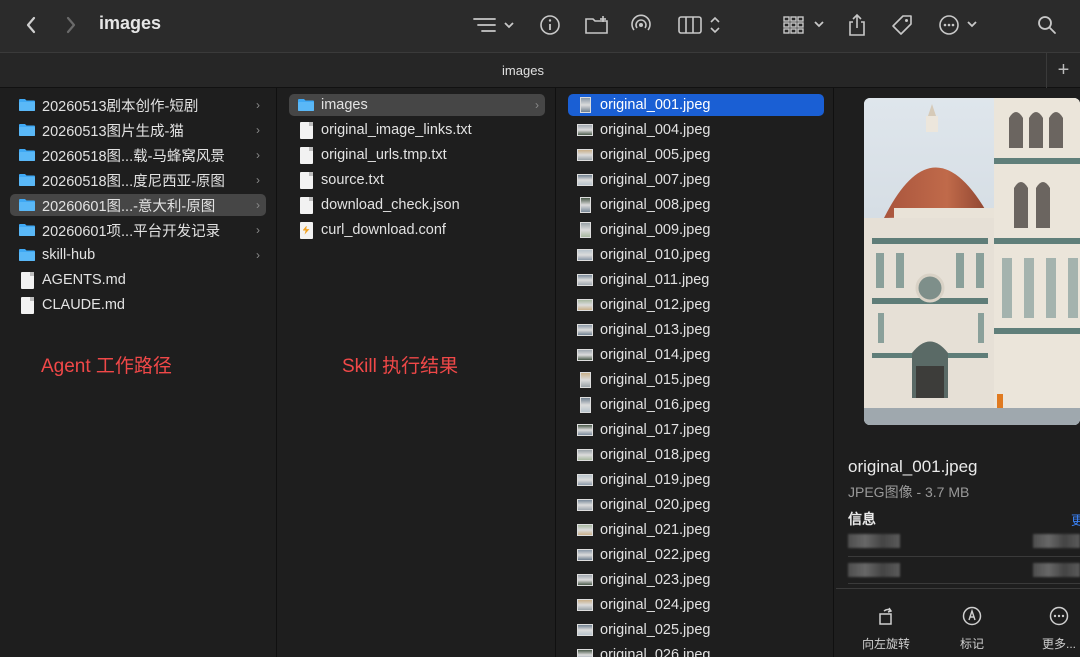  What do you see at coordinates (417, 155) in the screenshot?
I see `list-item: original_urls.tmp.txt` at bounding box center [417, 155].